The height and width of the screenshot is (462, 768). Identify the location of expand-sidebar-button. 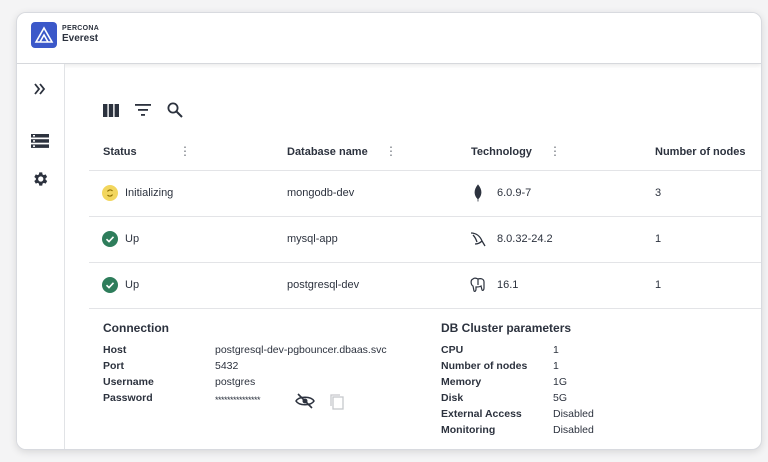
(40, 89).